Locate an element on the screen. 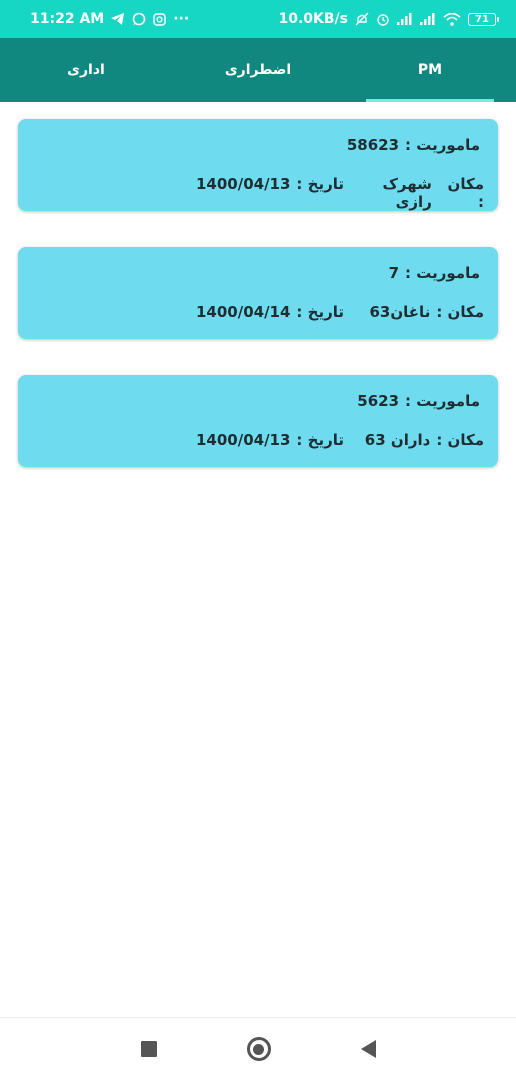 Image resolution: width=516 pixels, height=1080 pixels. date-group: تاریخ : 1400/04/14 is located at coordinates (270, 312).